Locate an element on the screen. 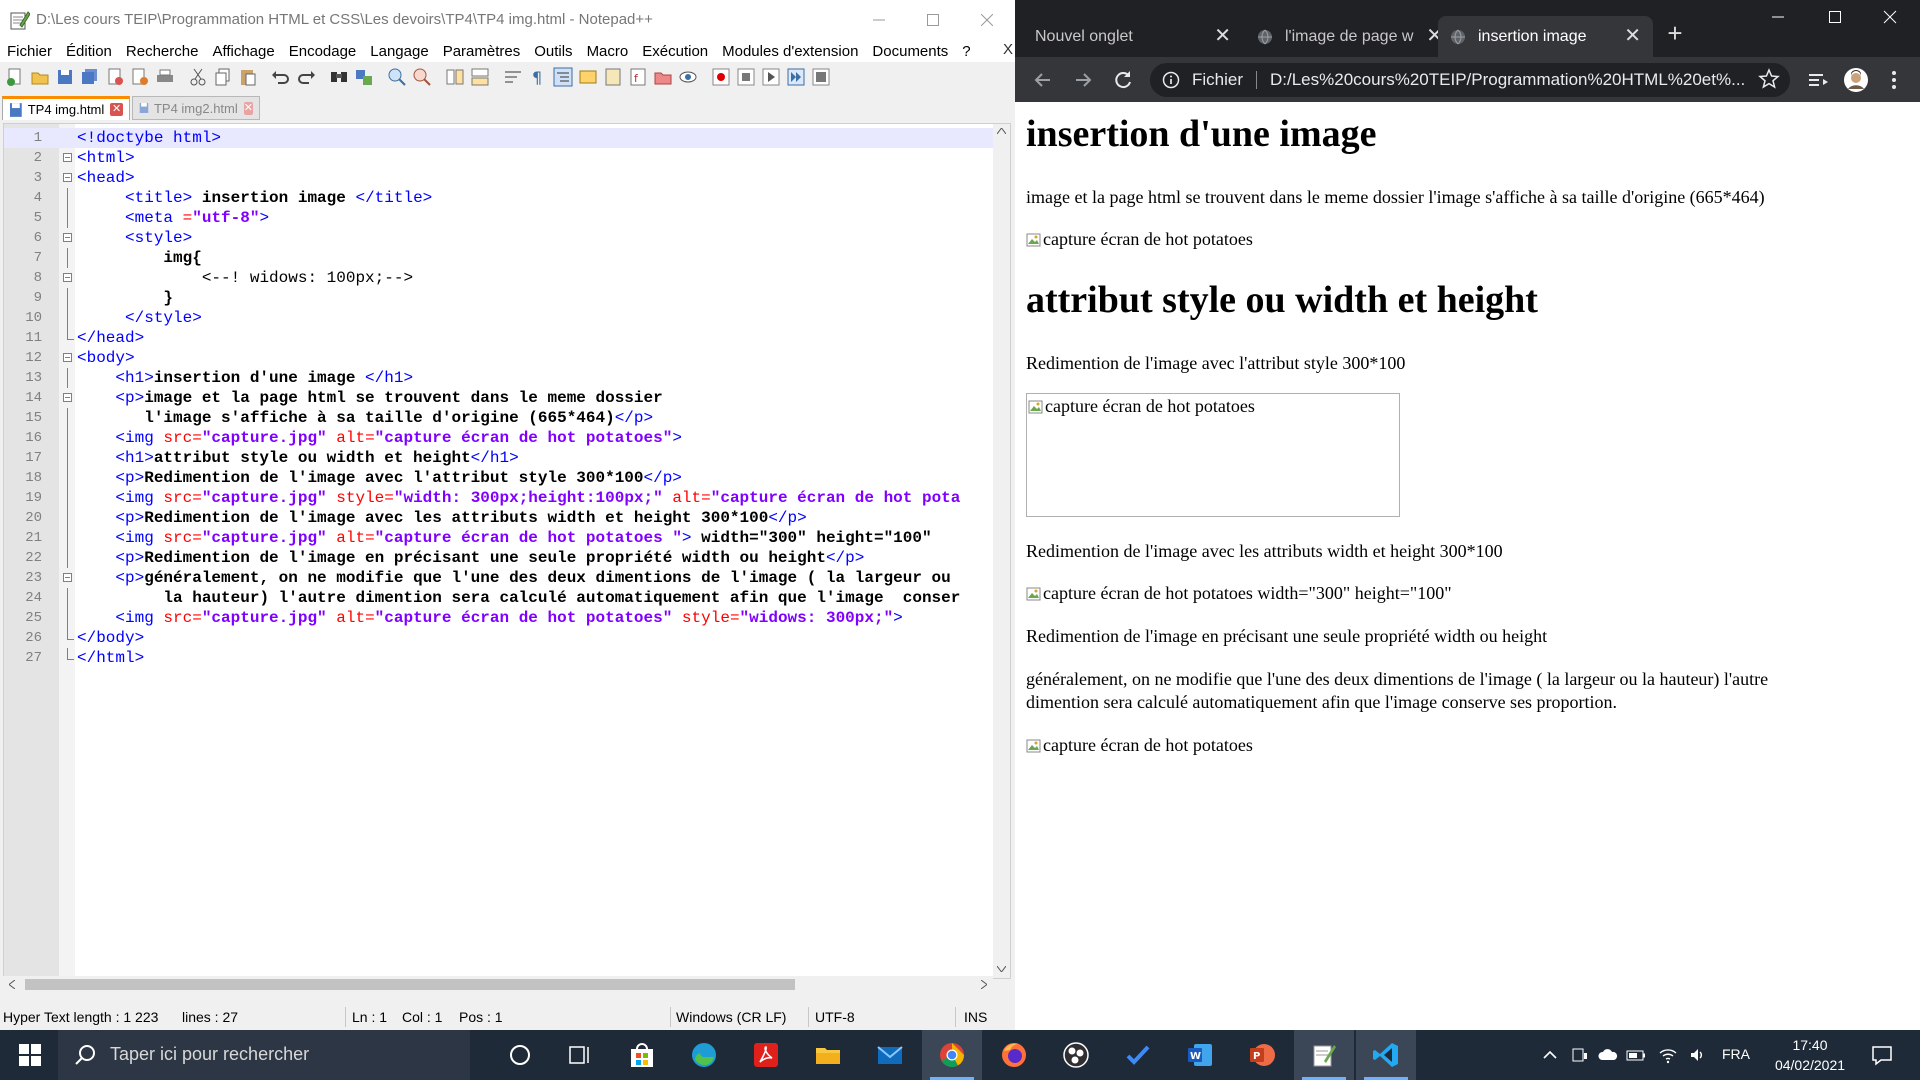  device-icon is located at coordinates (1580, 1055).